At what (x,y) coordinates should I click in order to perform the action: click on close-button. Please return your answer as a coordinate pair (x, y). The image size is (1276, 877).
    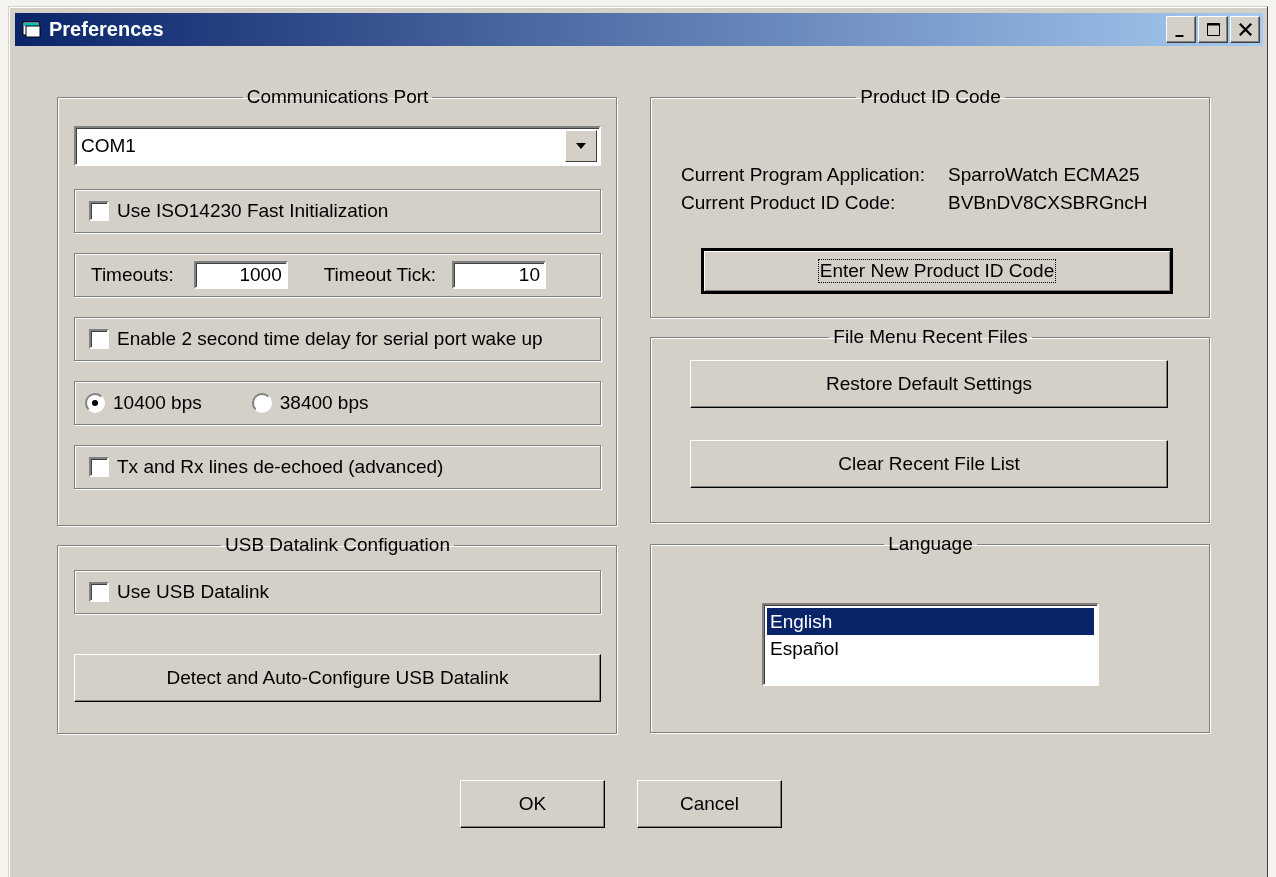
    Looking at the image, I should click on (1245, 29).